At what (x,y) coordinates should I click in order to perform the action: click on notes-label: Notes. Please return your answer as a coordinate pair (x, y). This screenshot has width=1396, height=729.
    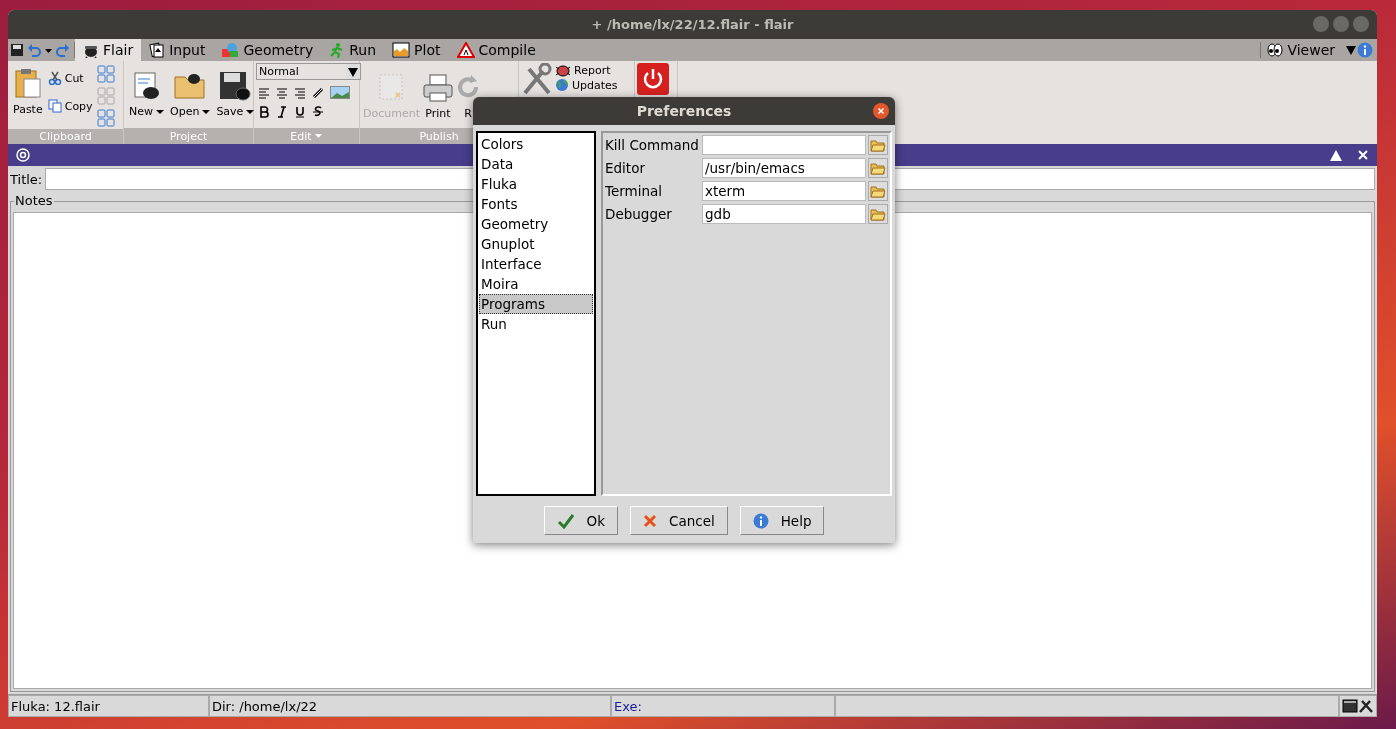
    Looking at the image, I should click on (34, 200).